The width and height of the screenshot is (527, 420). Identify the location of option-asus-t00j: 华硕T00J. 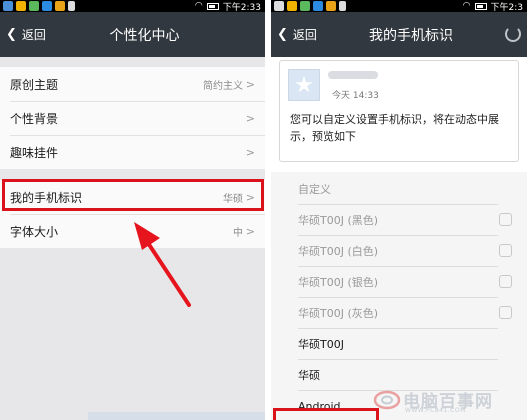
(399, 344).